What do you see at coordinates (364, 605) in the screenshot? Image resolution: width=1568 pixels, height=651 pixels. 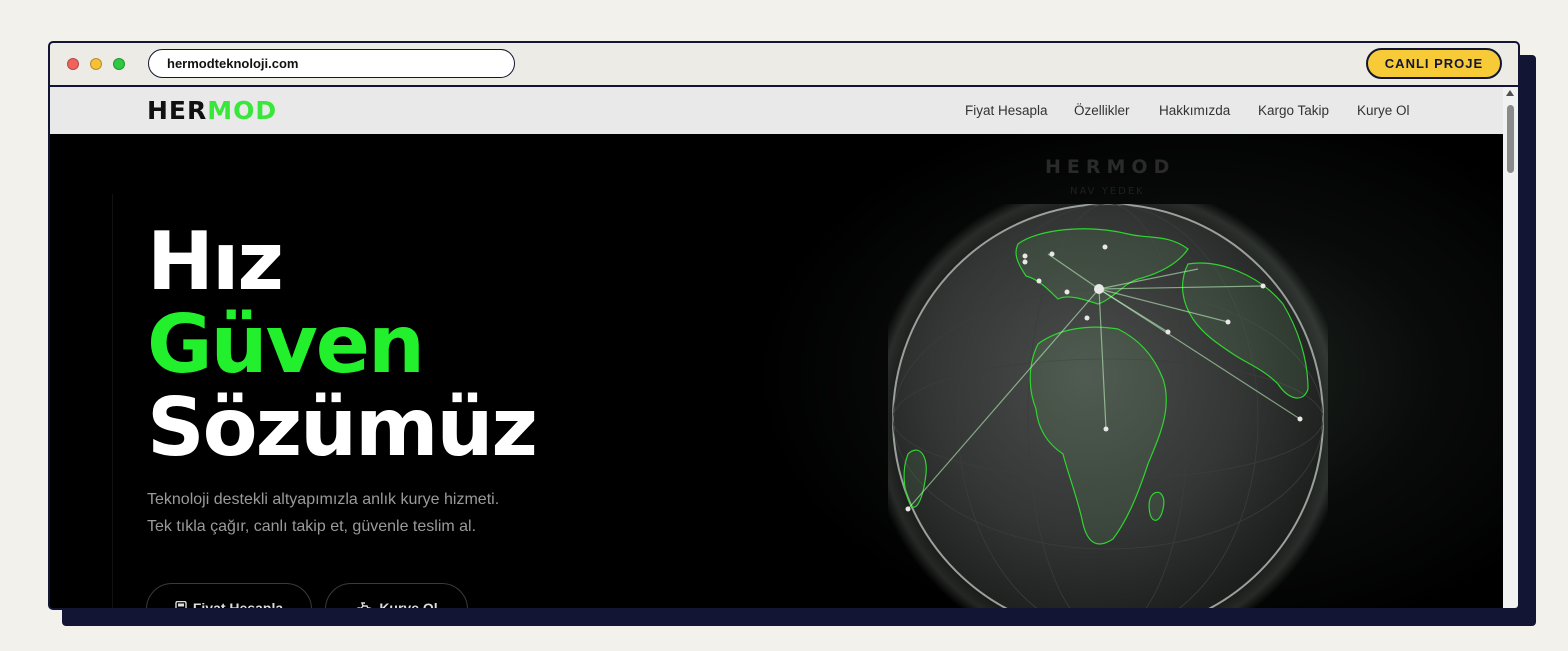 I see `courier-icon` at bounding box center [364, 605].